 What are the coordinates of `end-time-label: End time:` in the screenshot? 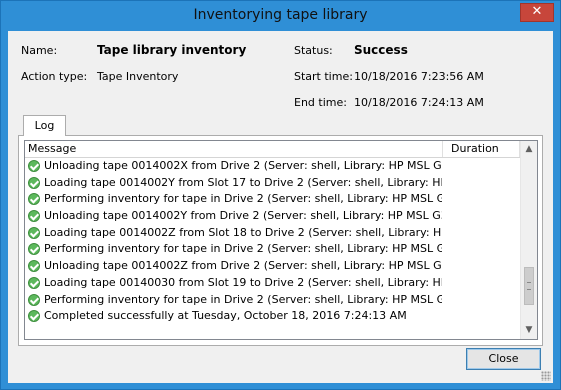 It's located at (320, 102).